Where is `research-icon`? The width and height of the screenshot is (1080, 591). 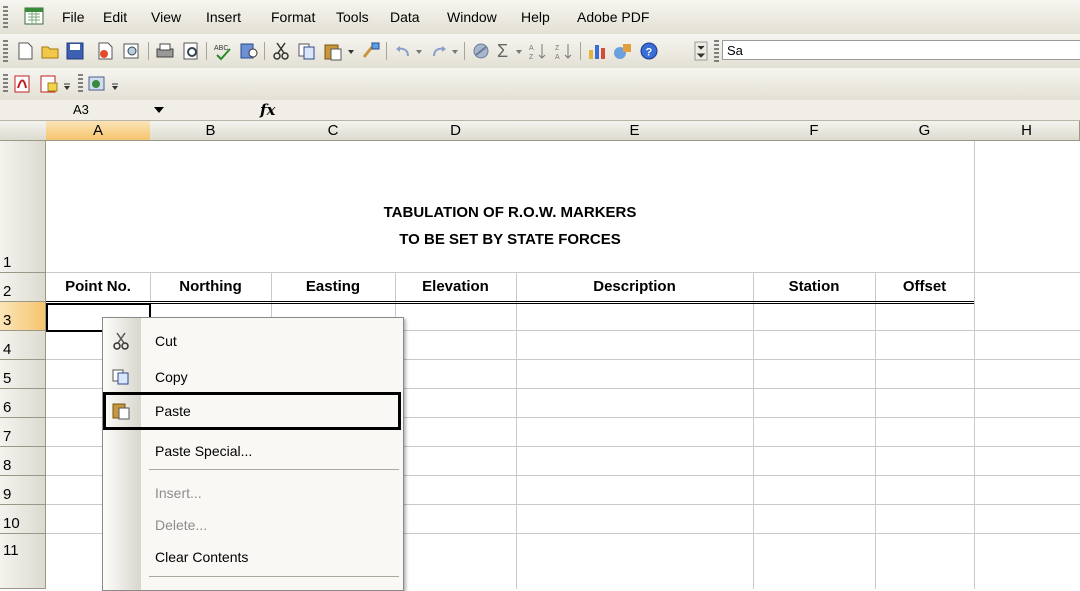 research-icon is located at coordinates (249, 51).